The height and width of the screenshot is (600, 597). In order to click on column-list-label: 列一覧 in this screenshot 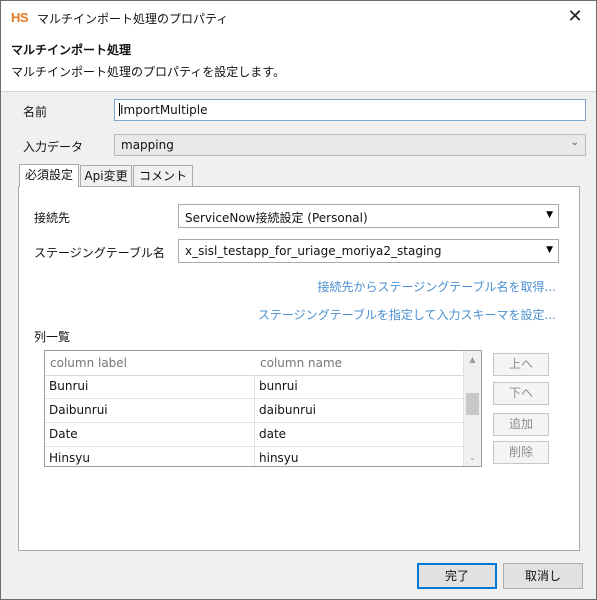, I will do `click(52, 337)`.